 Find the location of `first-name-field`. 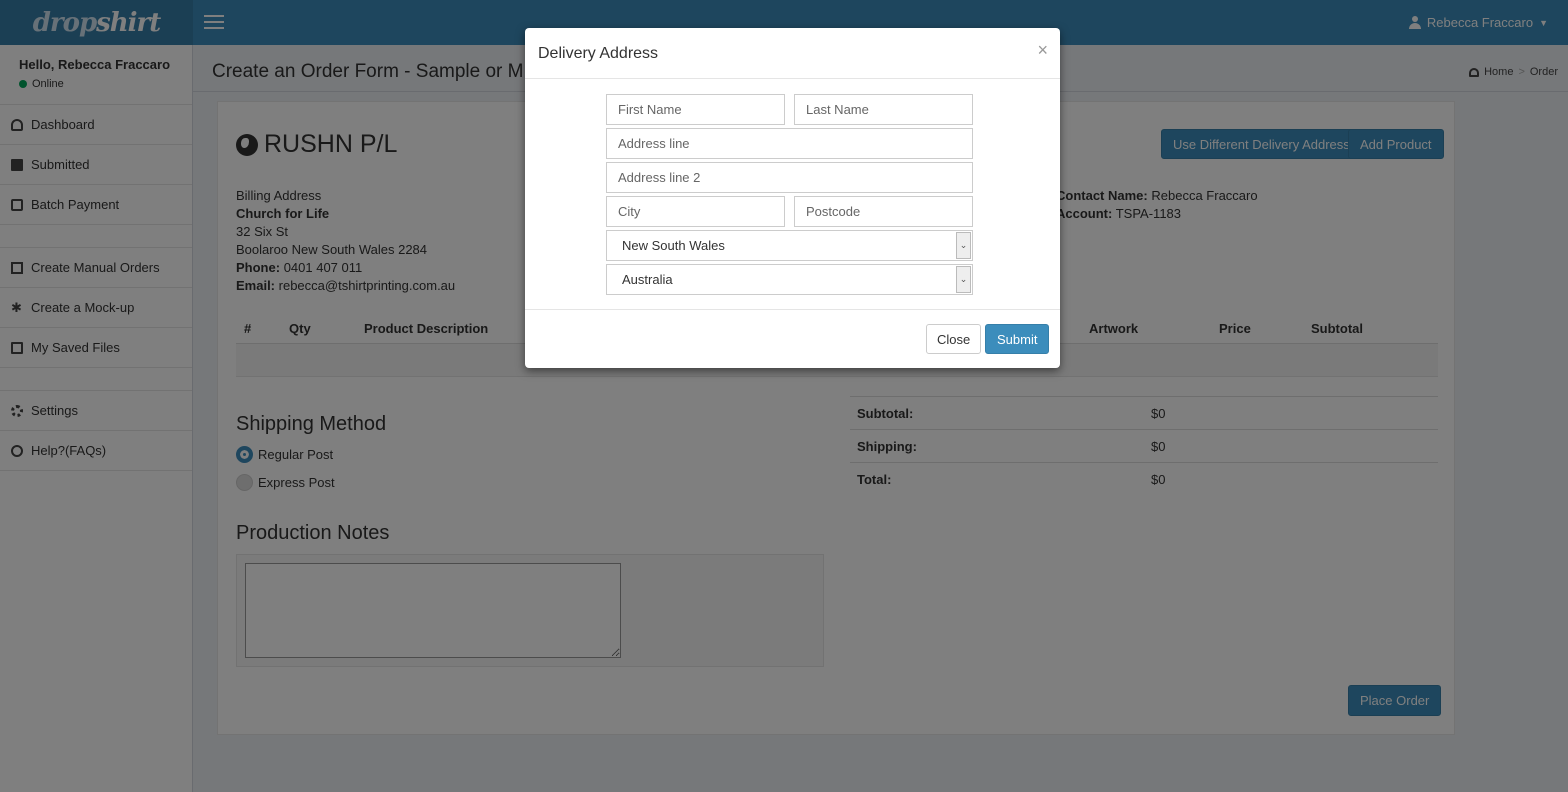

first-name-field is located at coordinates (695, 109).